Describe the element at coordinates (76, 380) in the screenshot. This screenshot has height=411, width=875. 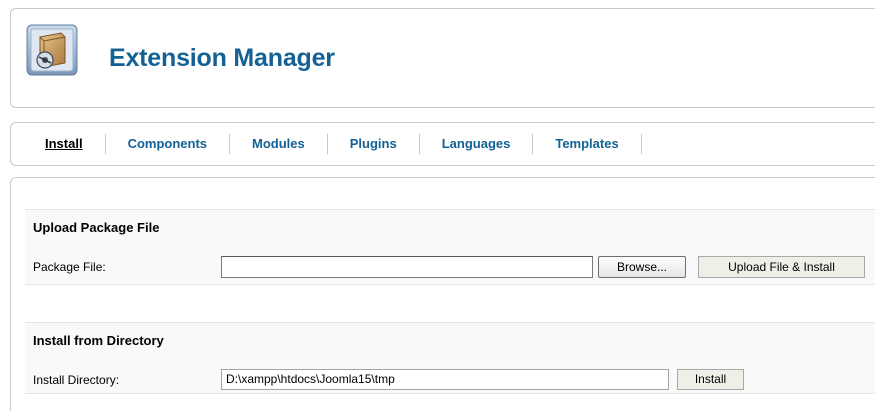
I see `install-directory-label: Install Directory:` at that location.